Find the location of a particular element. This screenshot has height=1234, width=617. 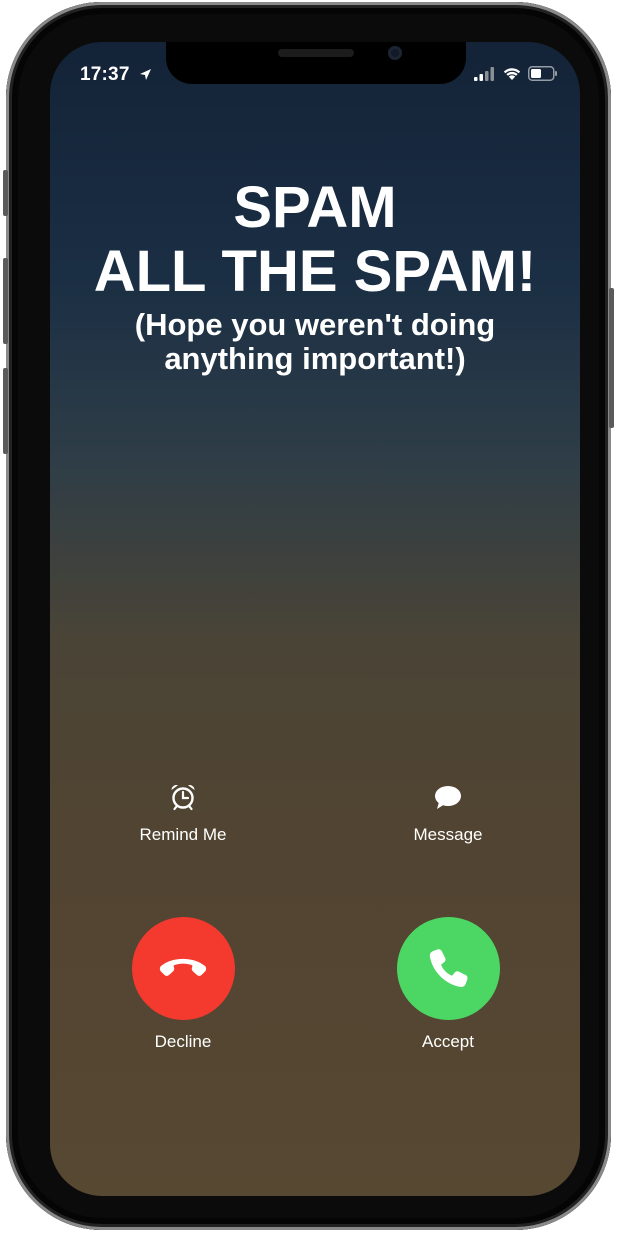

power-button is located at coordinates (611, 358).